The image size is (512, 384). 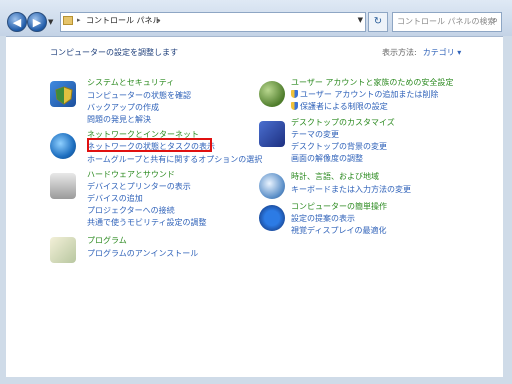 I want to click on link-connect-projector: プロジェクターへの接続, so click(x=131, y=210).